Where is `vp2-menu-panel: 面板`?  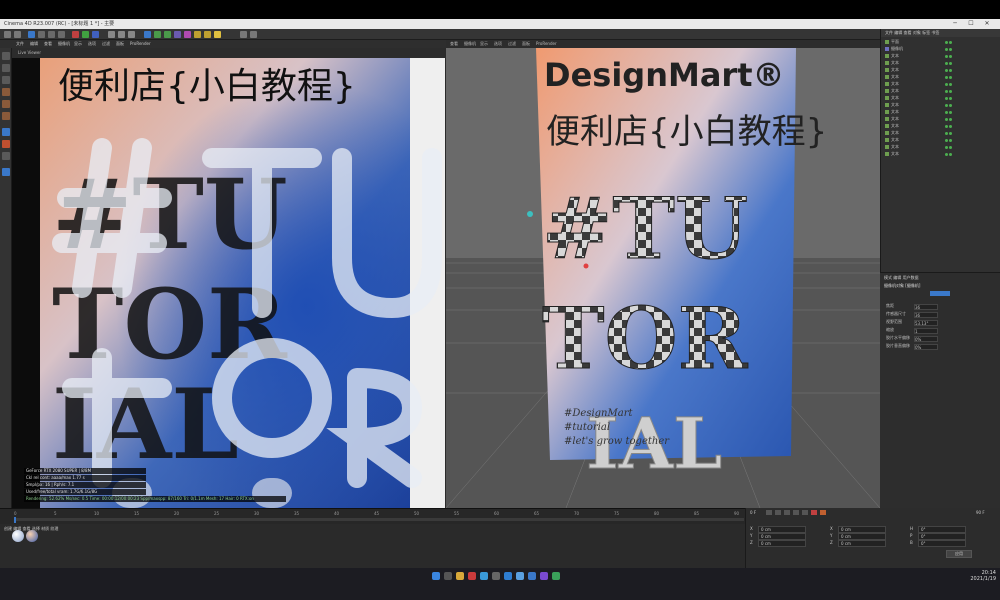
vp2-menu-panel: 面板 is located at coordinates (526, 44).